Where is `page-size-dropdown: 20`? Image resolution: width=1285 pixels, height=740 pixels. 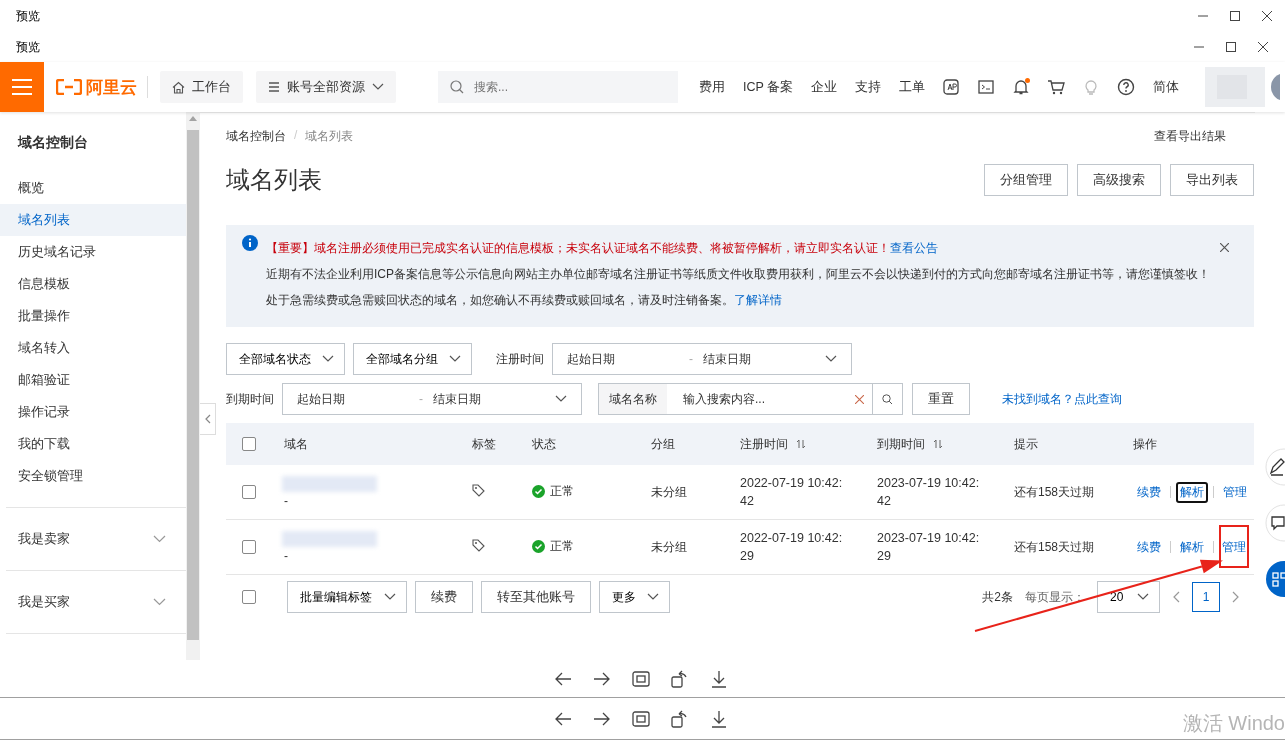
page-size-dropdown: 20 is located at coordinates (1128, 597).